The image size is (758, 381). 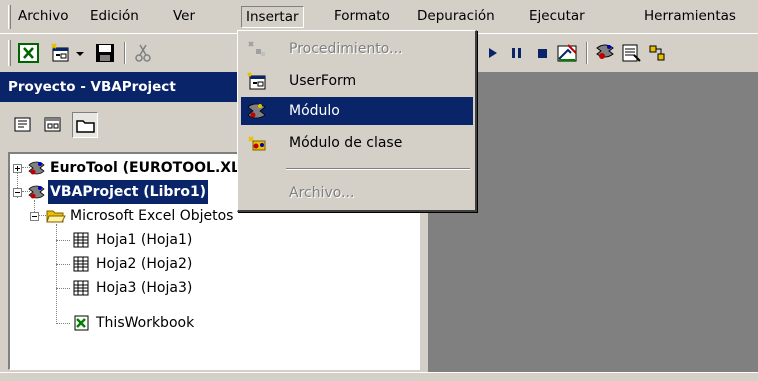 I want to click on tree-node-label: VBAProject (Libro1), so click(x=128, y=192).